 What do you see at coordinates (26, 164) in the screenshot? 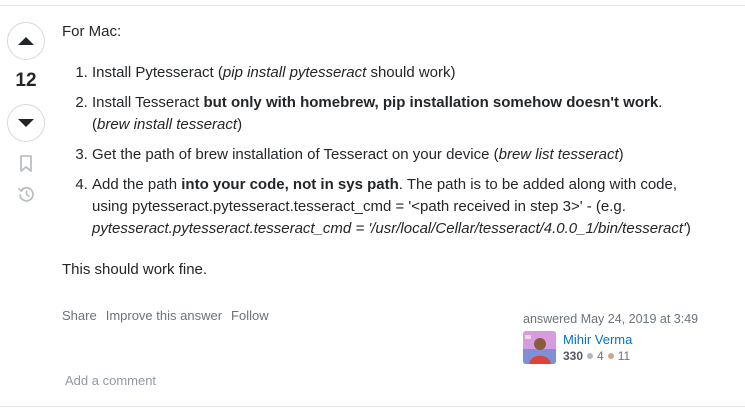
I see `bookmark-icon` at bounding box center [26, 164].